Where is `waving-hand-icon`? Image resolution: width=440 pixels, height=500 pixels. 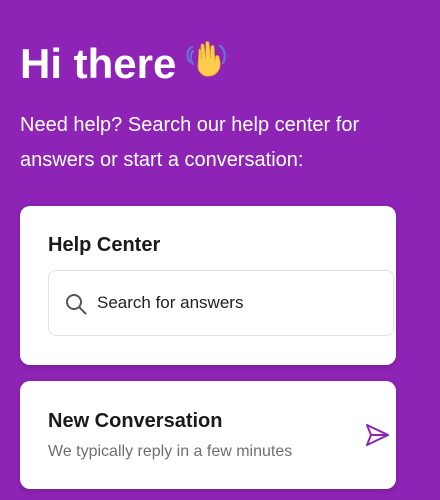
waving-hand-icon is located at coordinates (206, 58).